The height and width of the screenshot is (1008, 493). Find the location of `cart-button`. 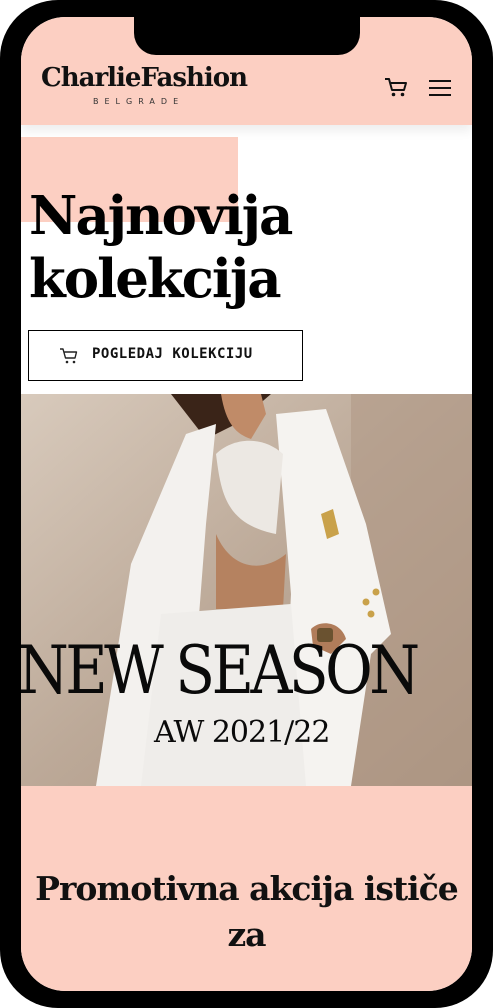

cart-button is located at coordinates (396, 87).